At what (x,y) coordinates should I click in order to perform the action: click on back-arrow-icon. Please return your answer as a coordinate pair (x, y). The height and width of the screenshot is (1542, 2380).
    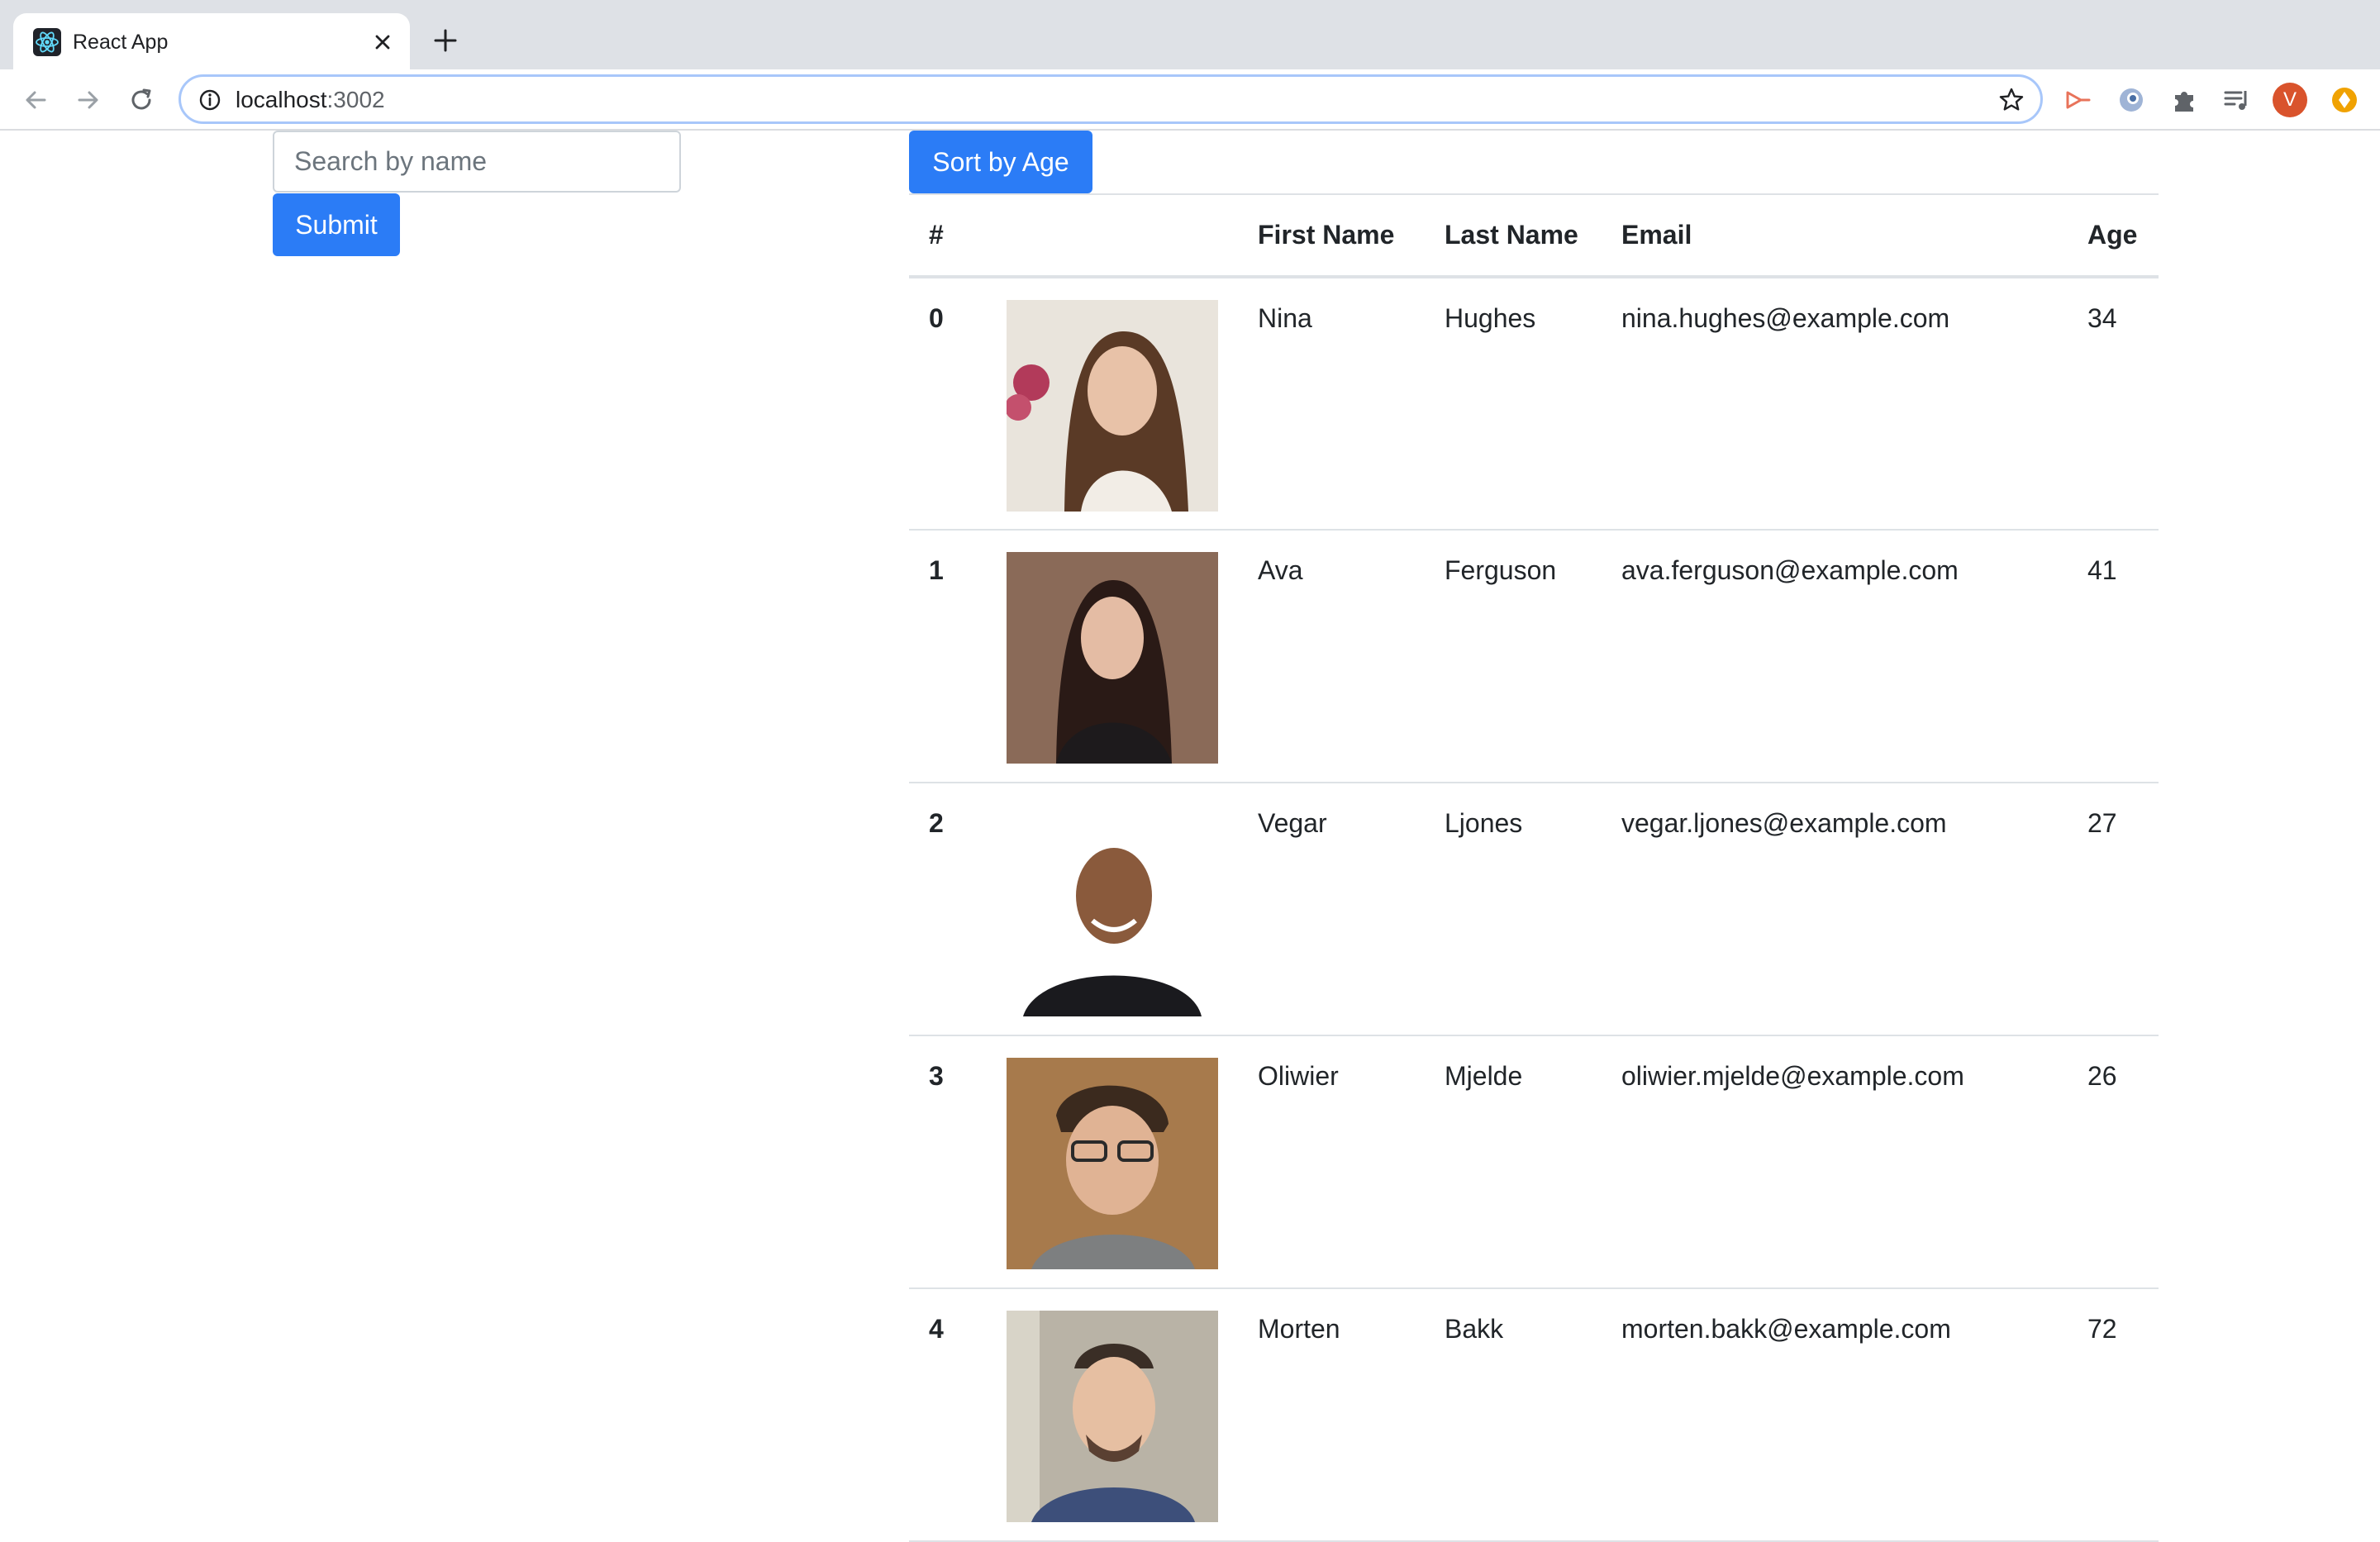
    Looking at the image, I should click on (35, 100).